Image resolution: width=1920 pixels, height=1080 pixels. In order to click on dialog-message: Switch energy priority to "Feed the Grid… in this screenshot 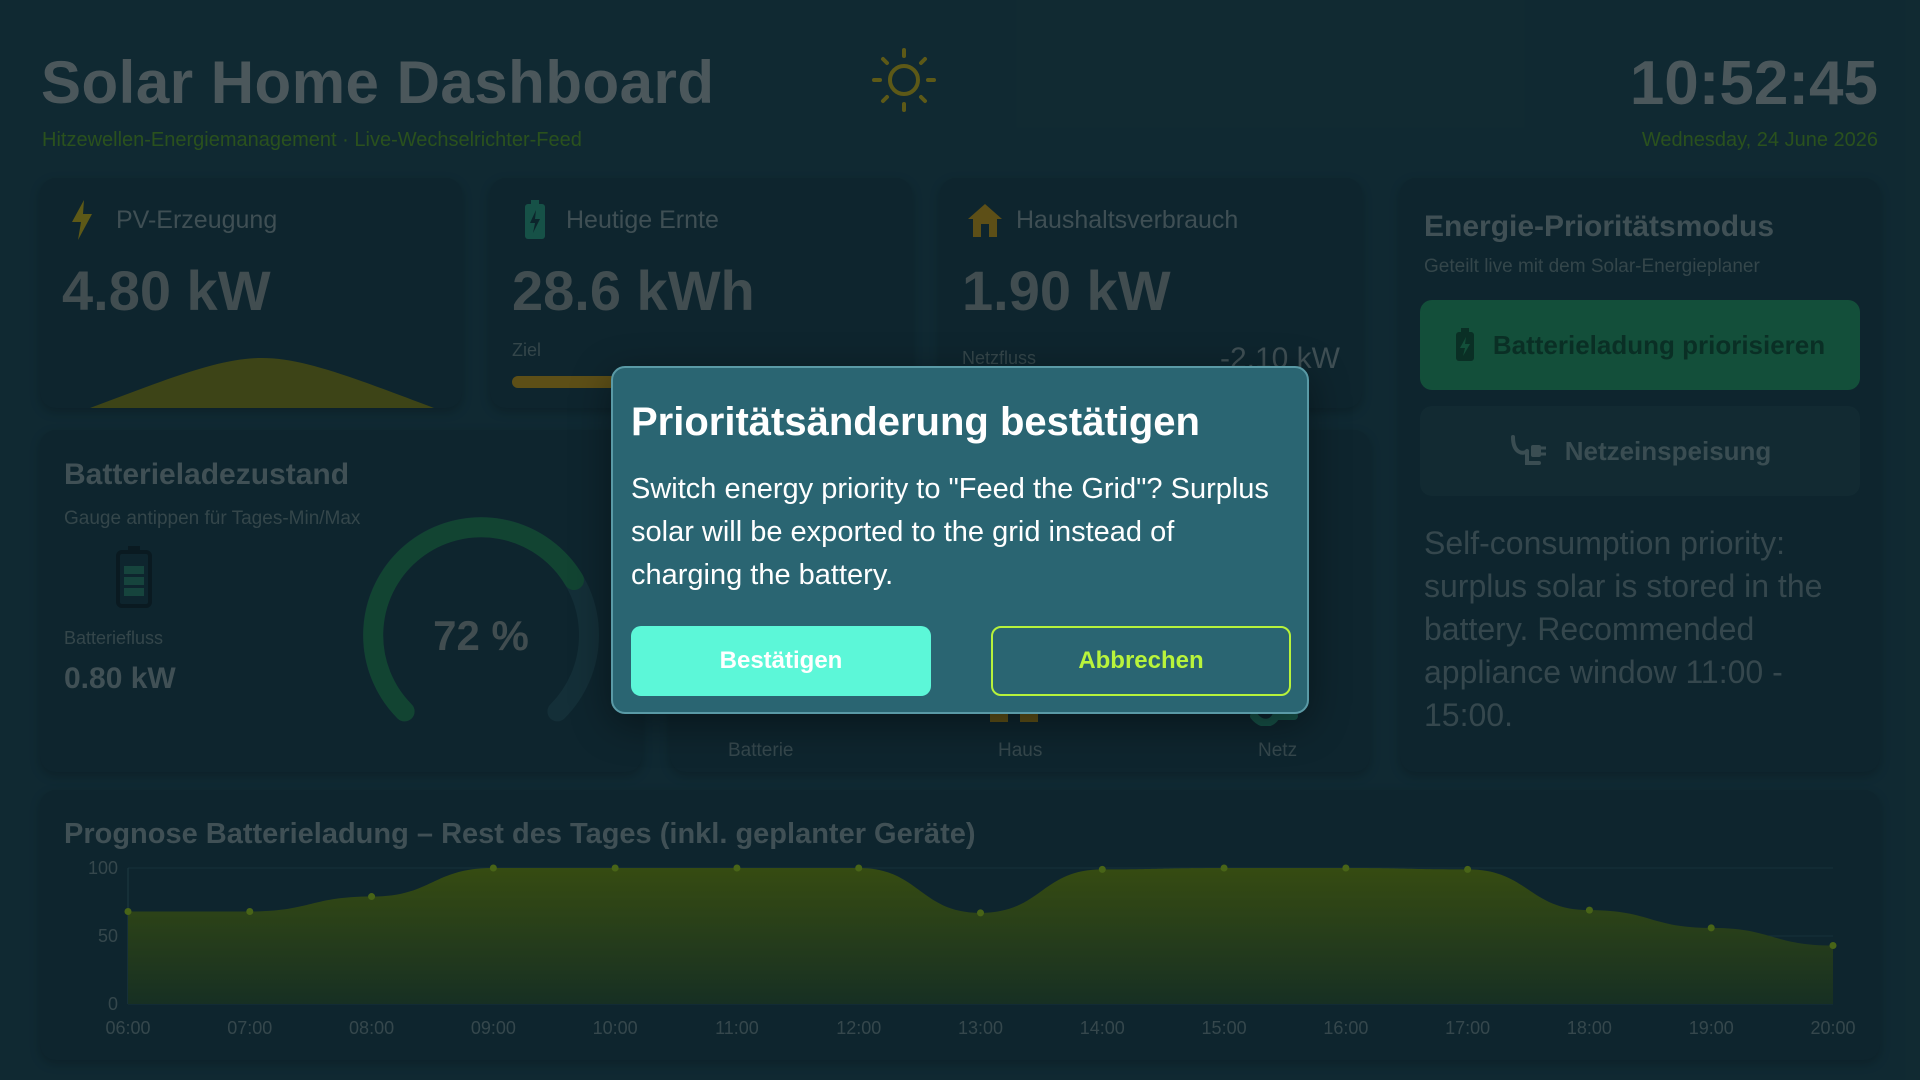, I will do `click(950, 532)`.